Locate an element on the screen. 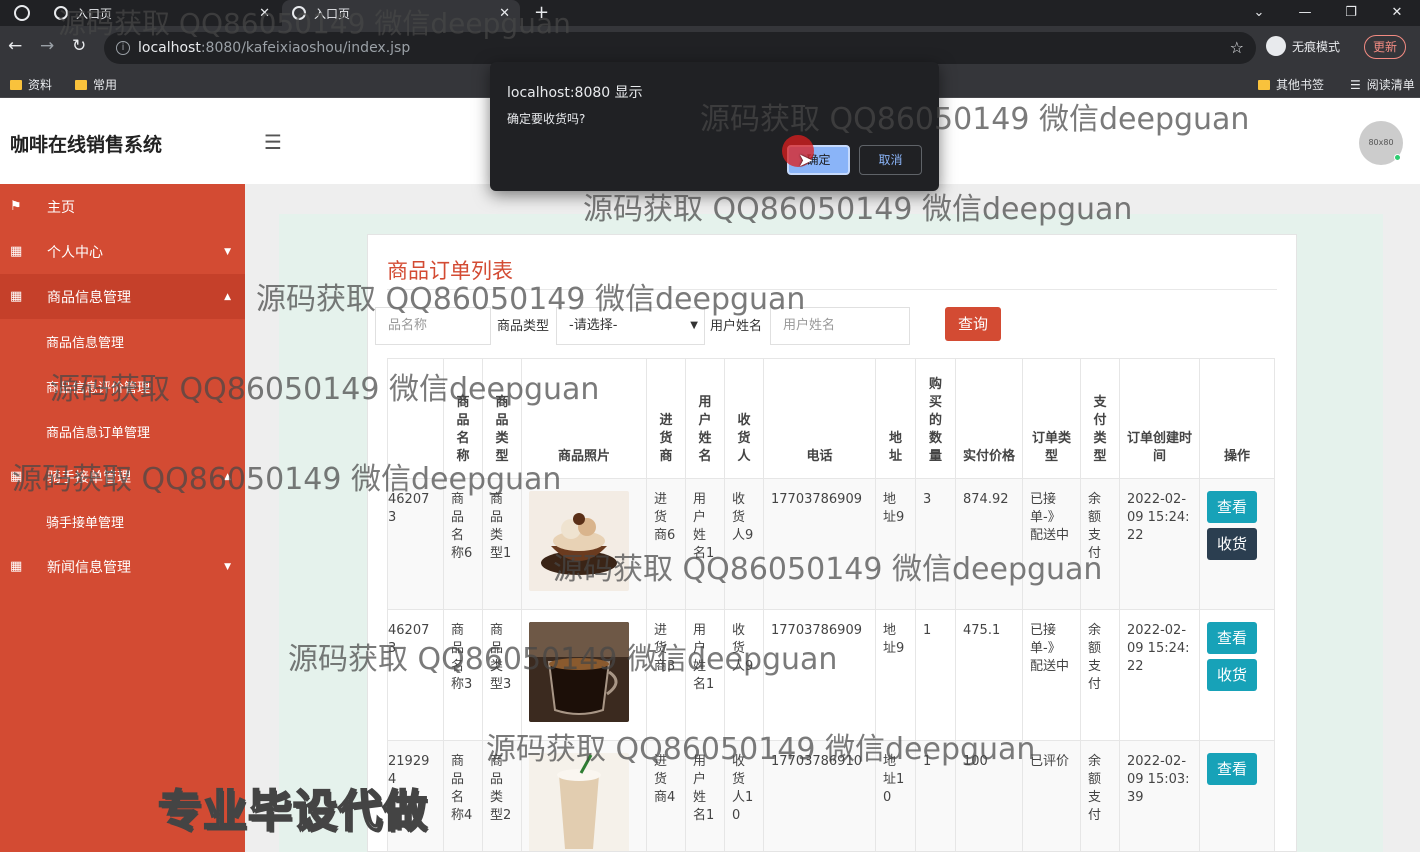  cell-product-photo is located at coordinates (584, 544).